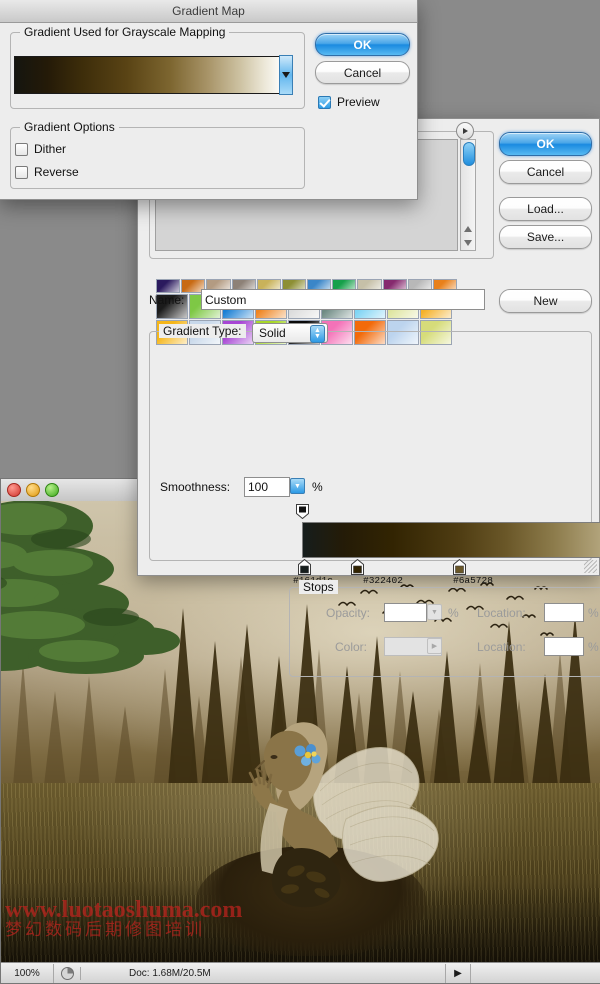 This screenshot has height=984, width=600. I want to click on scroll-down-arrow-icon, so click(468, 243).